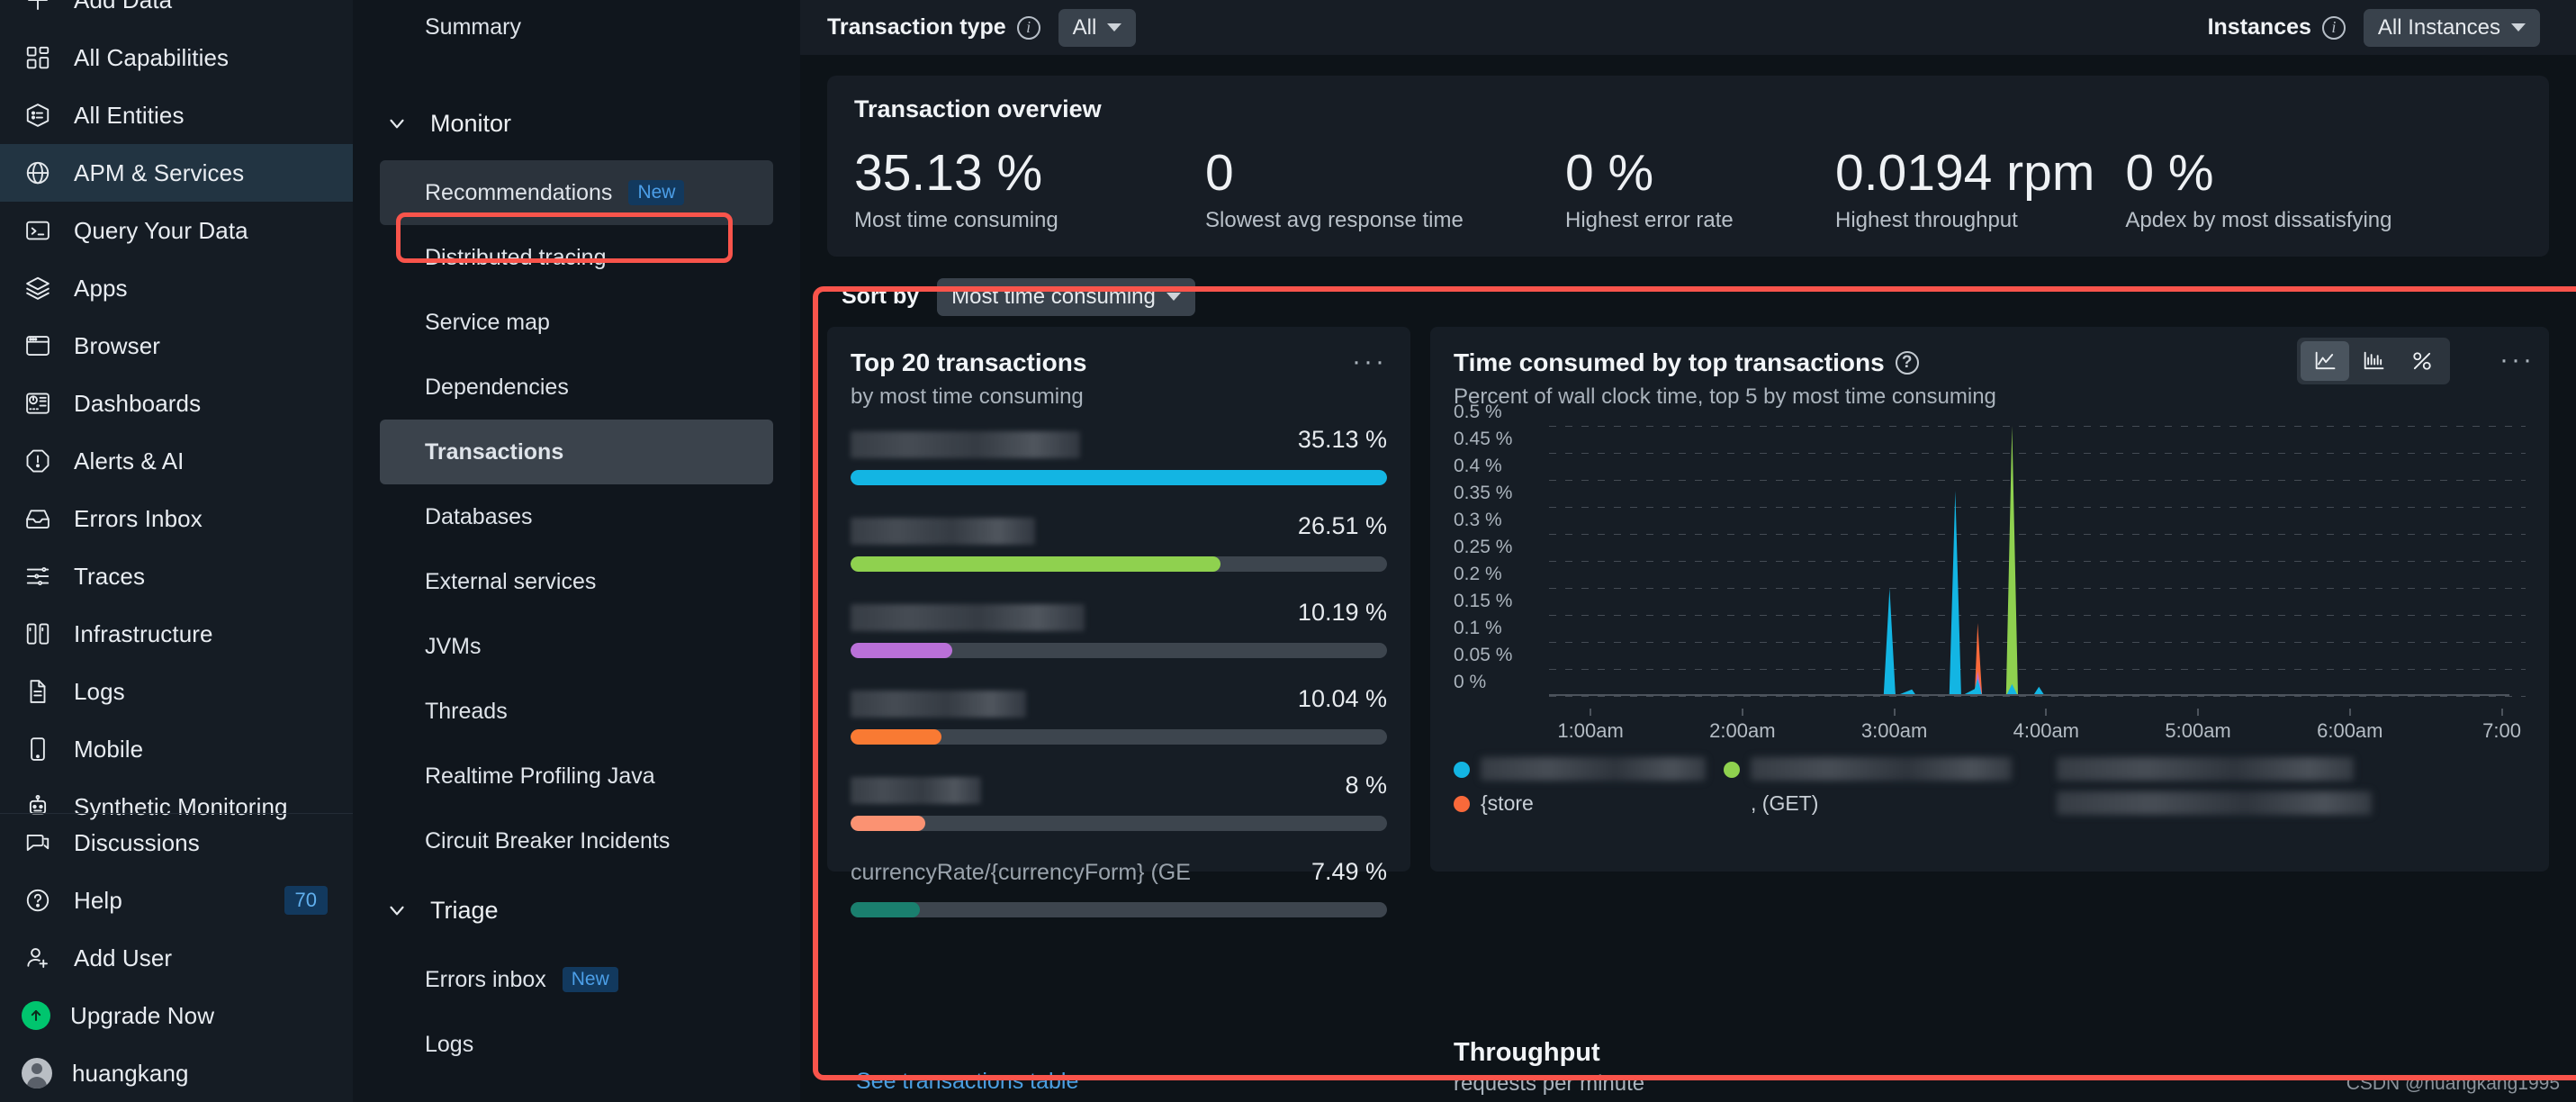  What do you see at coordinates (176, 1073) in the screenshot?
I see `sidebar-item-huangkang: huangkang` at bounding box center [176, 1073].